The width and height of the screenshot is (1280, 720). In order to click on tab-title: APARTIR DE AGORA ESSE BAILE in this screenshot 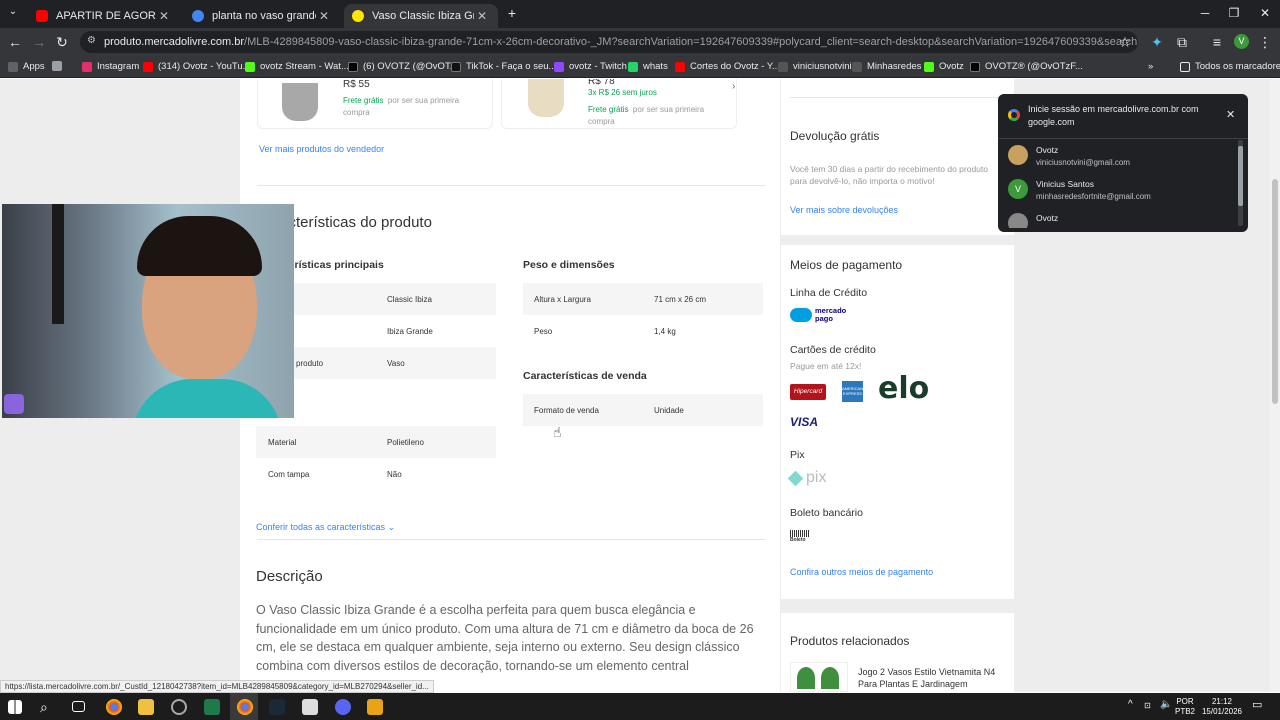, I will do `click(106, 16)`.